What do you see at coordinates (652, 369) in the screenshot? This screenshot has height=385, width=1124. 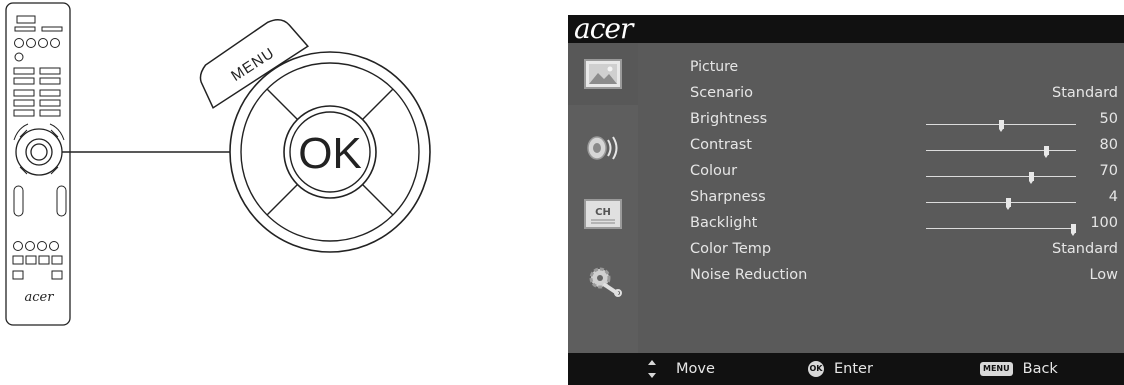 I see `up-down-arrows-icon` at bounding box center [652, 369].